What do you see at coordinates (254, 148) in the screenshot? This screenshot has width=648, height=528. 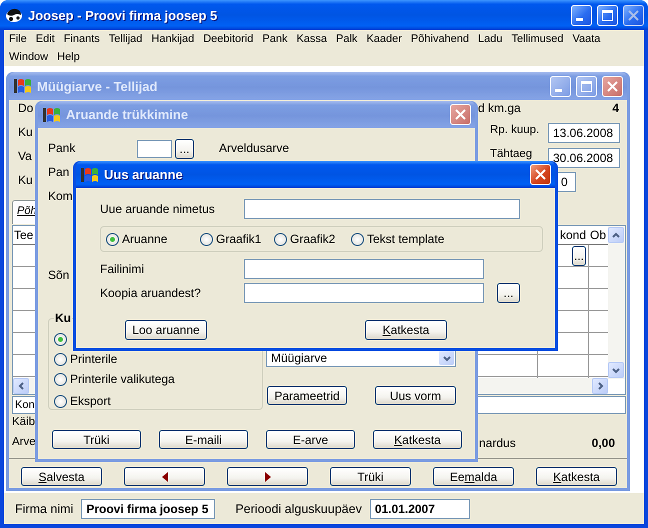 I see `field-label: Arveldusarve` at bounding box center [254, 148].